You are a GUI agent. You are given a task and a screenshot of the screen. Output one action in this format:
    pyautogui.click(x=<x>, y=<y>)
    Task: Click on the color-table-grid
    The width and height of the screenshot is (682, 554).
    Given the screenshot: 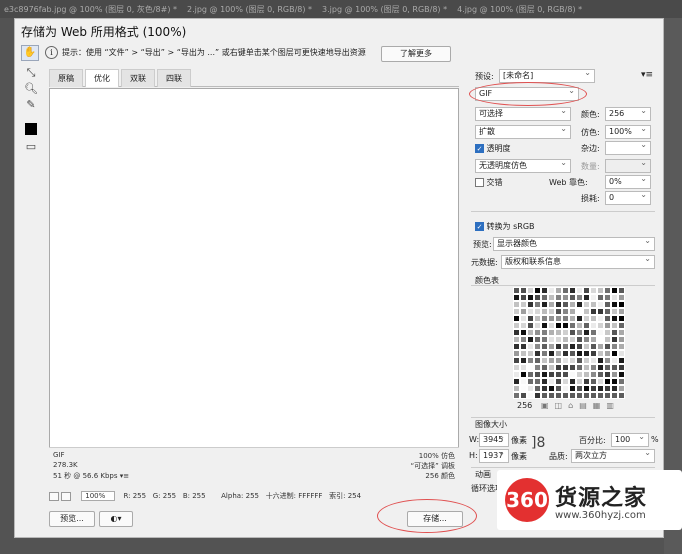 What is the action you would take?
    pyautogui.click(x=569, y=343)
    